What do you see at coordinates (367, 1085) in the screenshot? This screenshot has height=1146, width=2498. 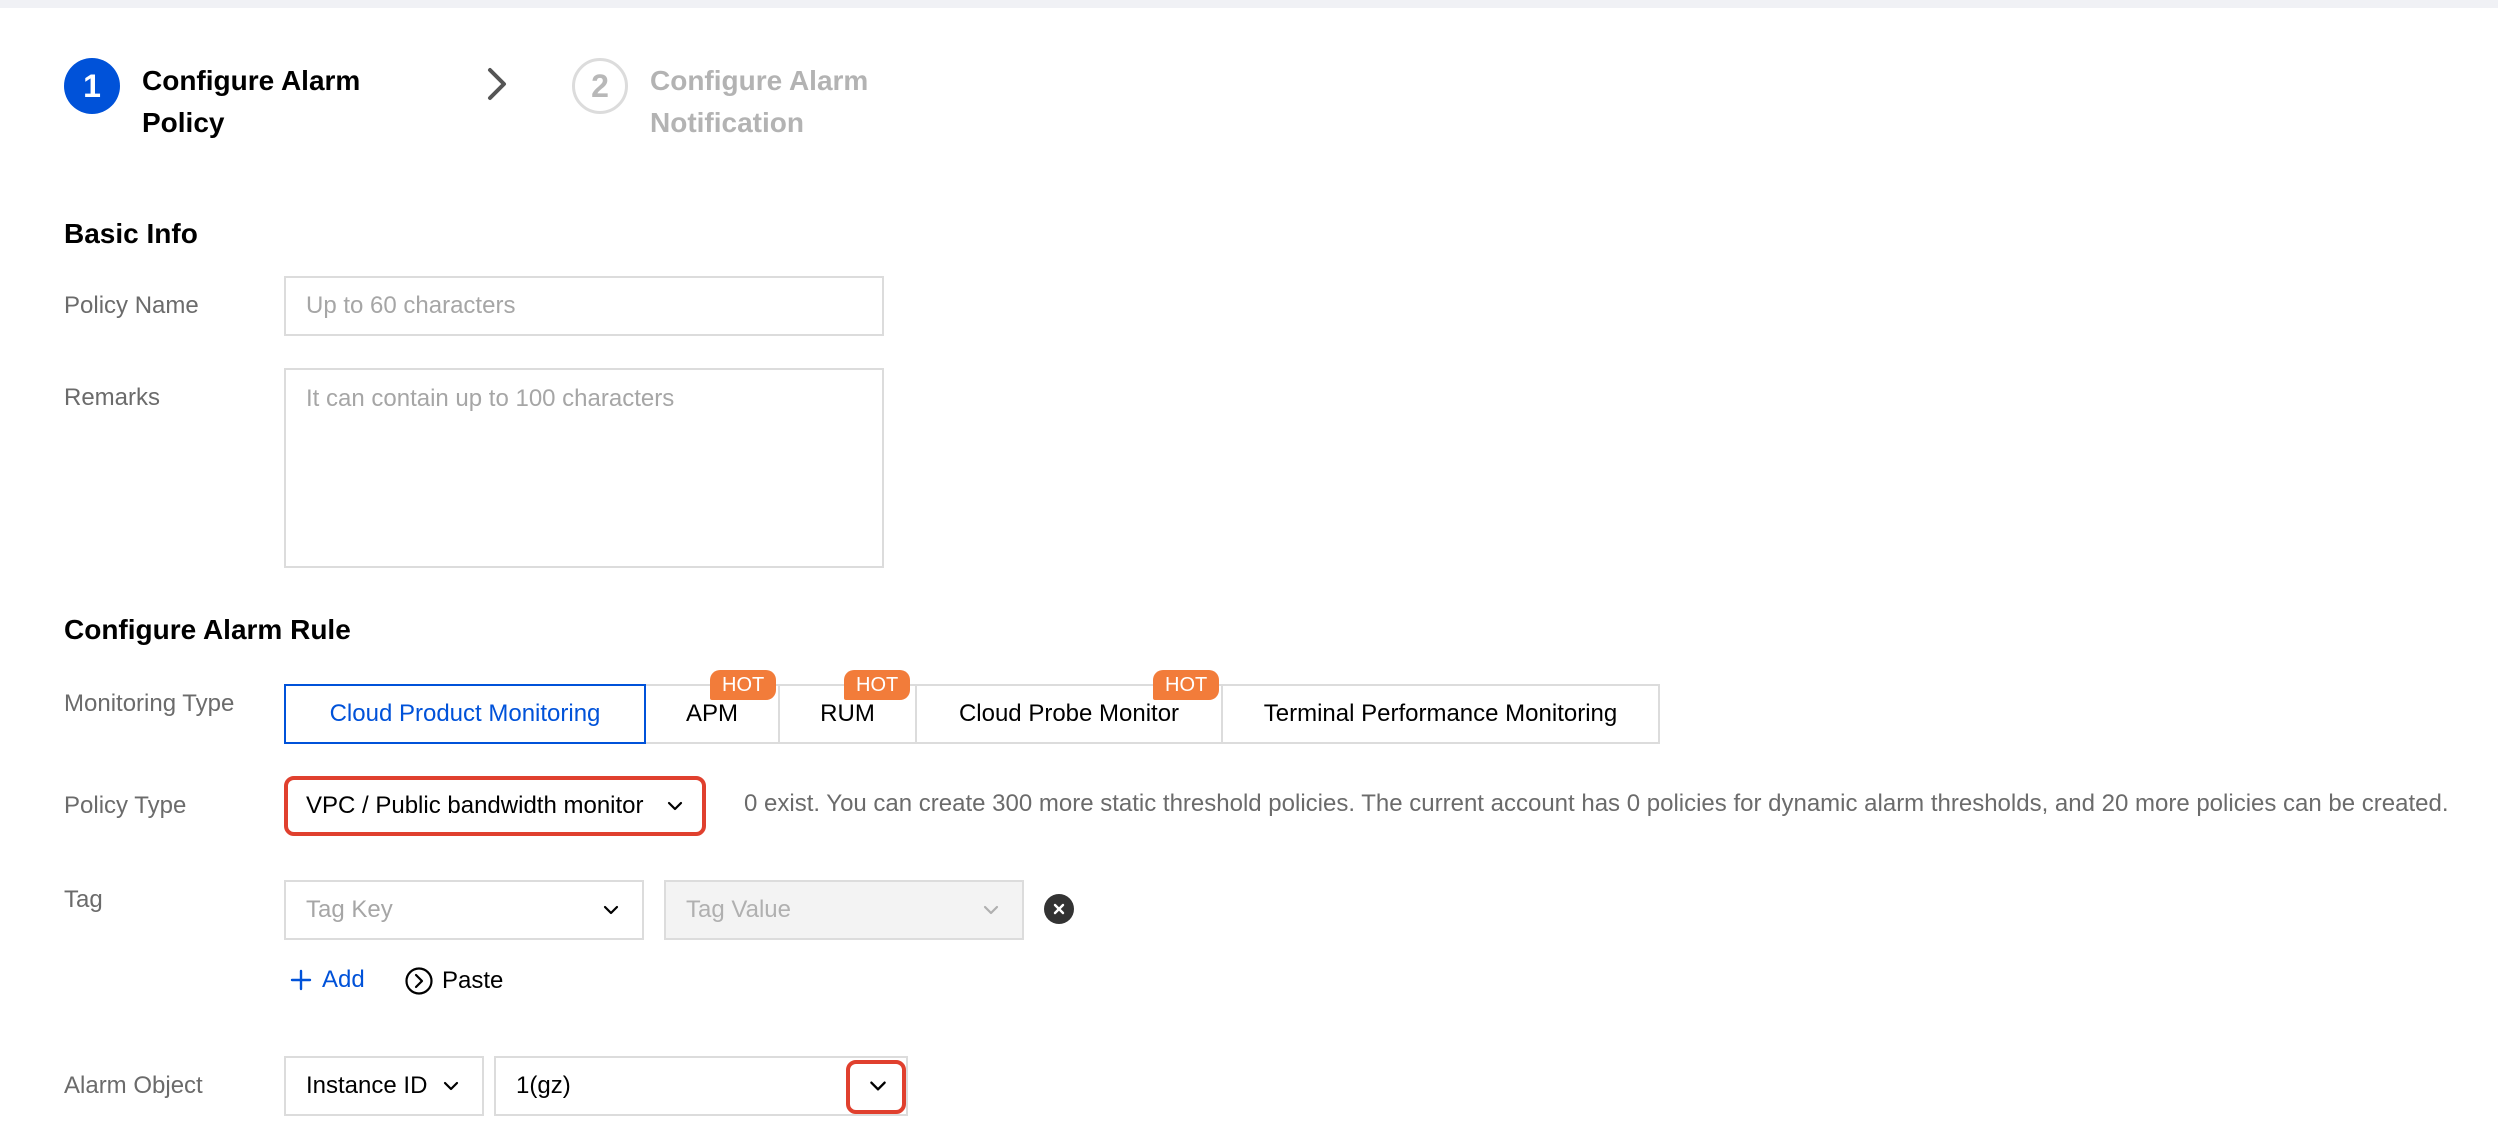 I see `alarm-object-type-value: Instance ID` at bounding box center [367, 1085].